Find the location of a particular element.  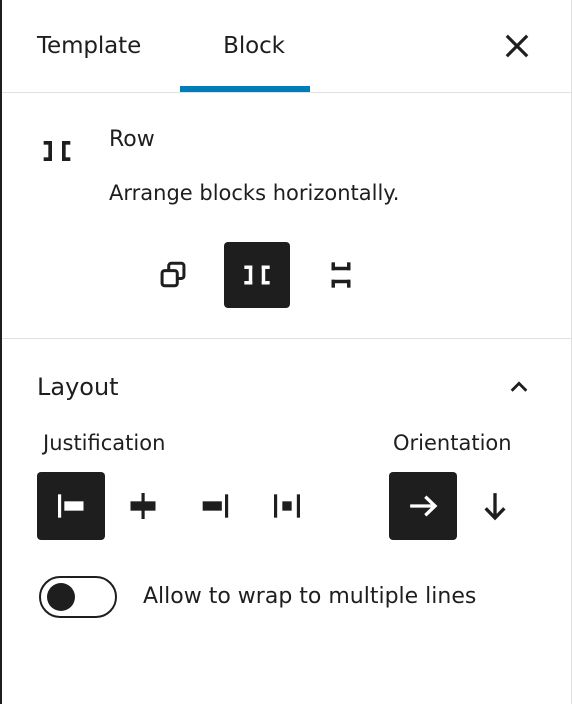

allow-wrap-label: Allow to wrap to multiple lines is located at coordinates (310, 596).